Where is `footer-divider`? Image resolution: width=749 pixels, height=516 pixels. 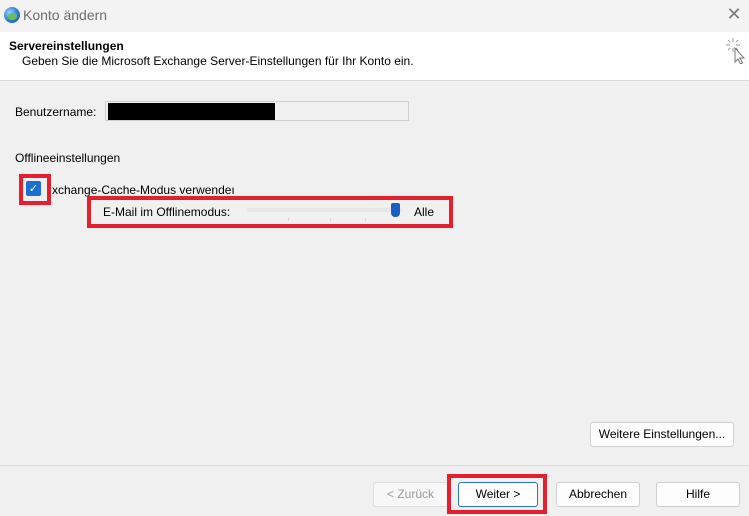
footer-divider is located at coordinates (374, 465).